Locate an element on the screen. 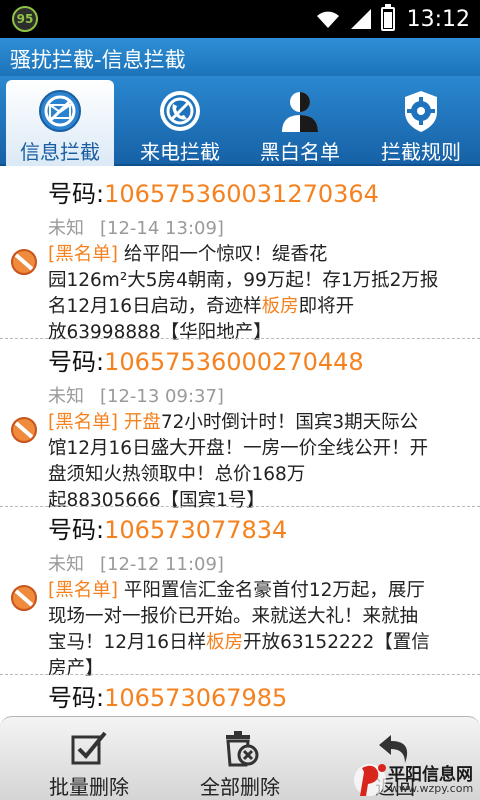 The image size is (480, 800). clock: 13:12 is located at coordinates (438, 19).